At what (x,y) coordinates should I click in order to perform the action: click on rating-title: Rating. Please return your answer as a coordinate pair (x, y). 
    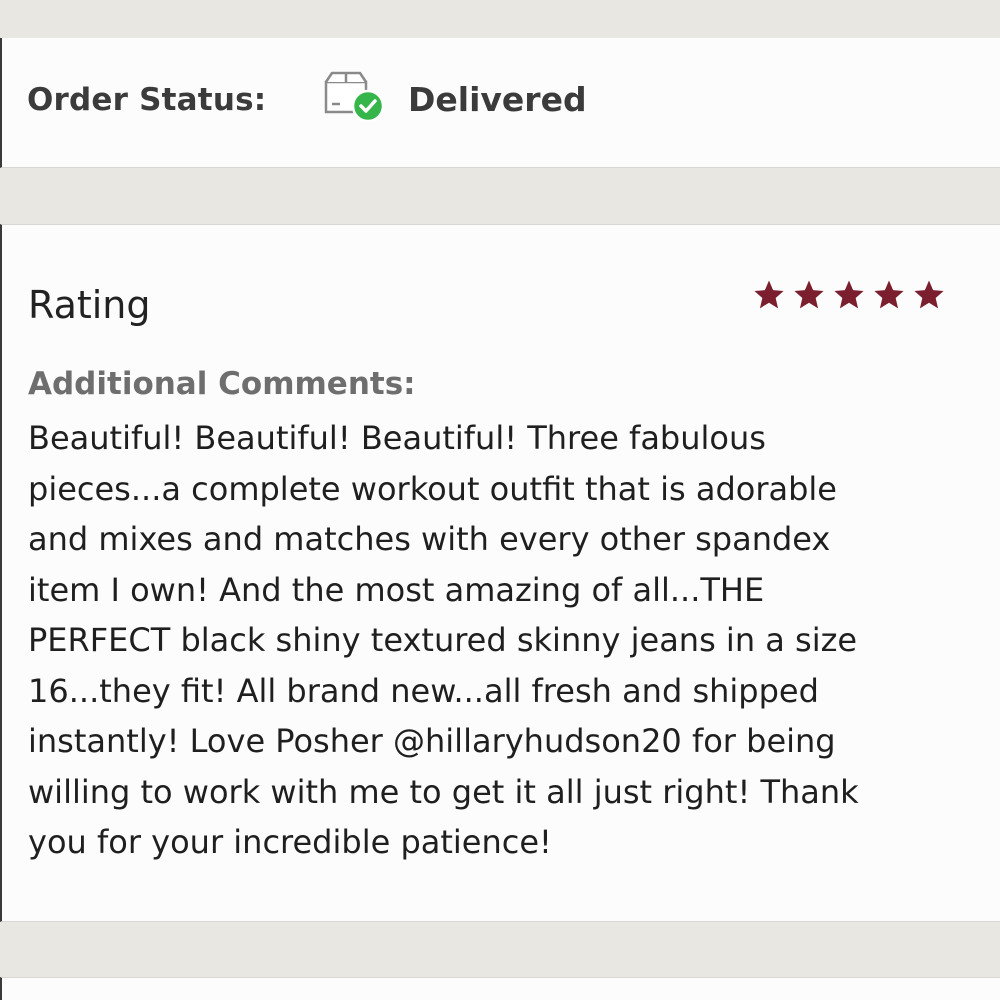
    Looking at the image, I should click on (89, 305).